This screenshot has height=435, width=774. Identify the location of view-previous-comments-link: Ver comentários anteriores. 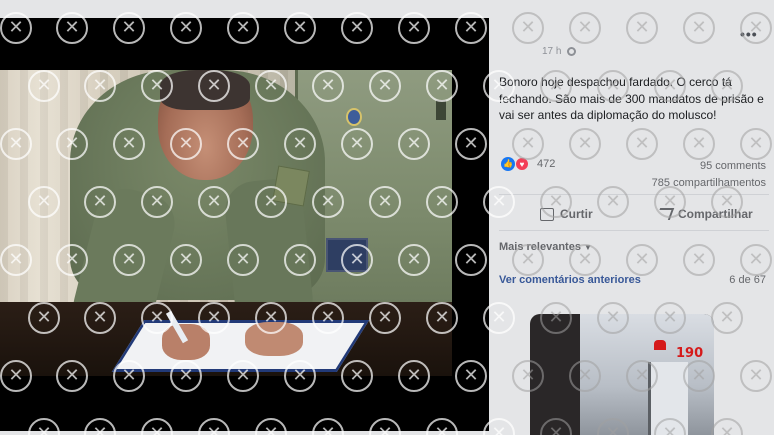
(570, 280).